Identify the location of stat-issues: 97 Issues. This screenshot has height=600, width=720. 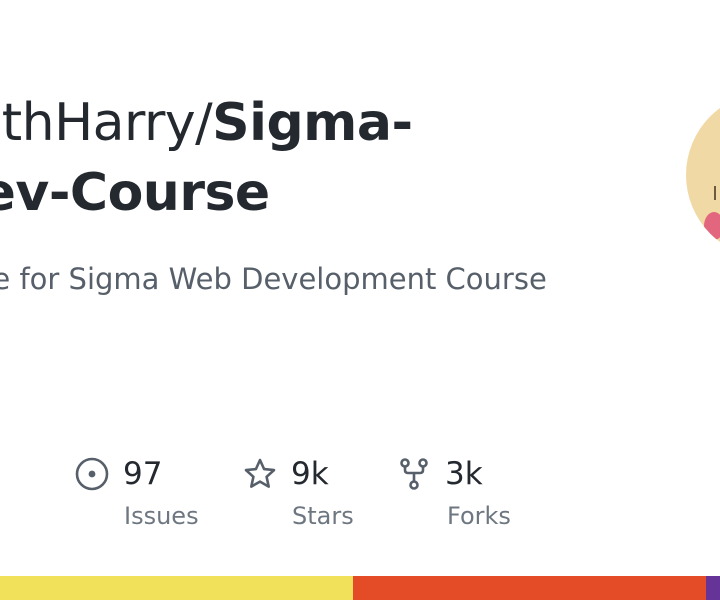
(137, 491).